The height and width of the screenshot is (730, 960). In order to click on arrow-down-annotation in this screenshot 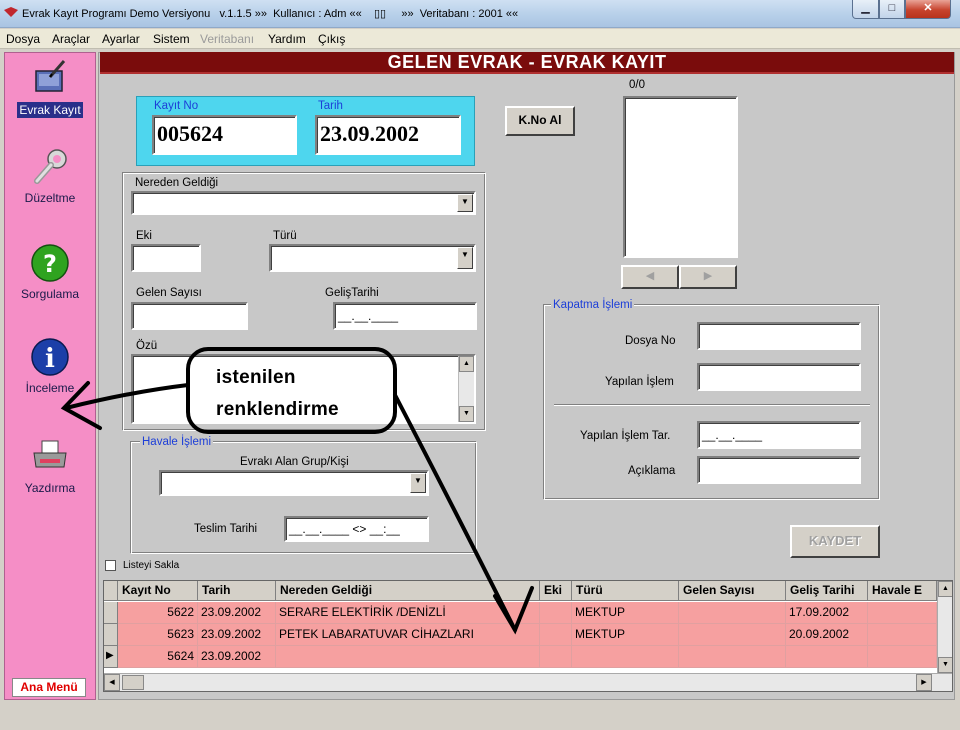, I will do `click(455, 512)`.